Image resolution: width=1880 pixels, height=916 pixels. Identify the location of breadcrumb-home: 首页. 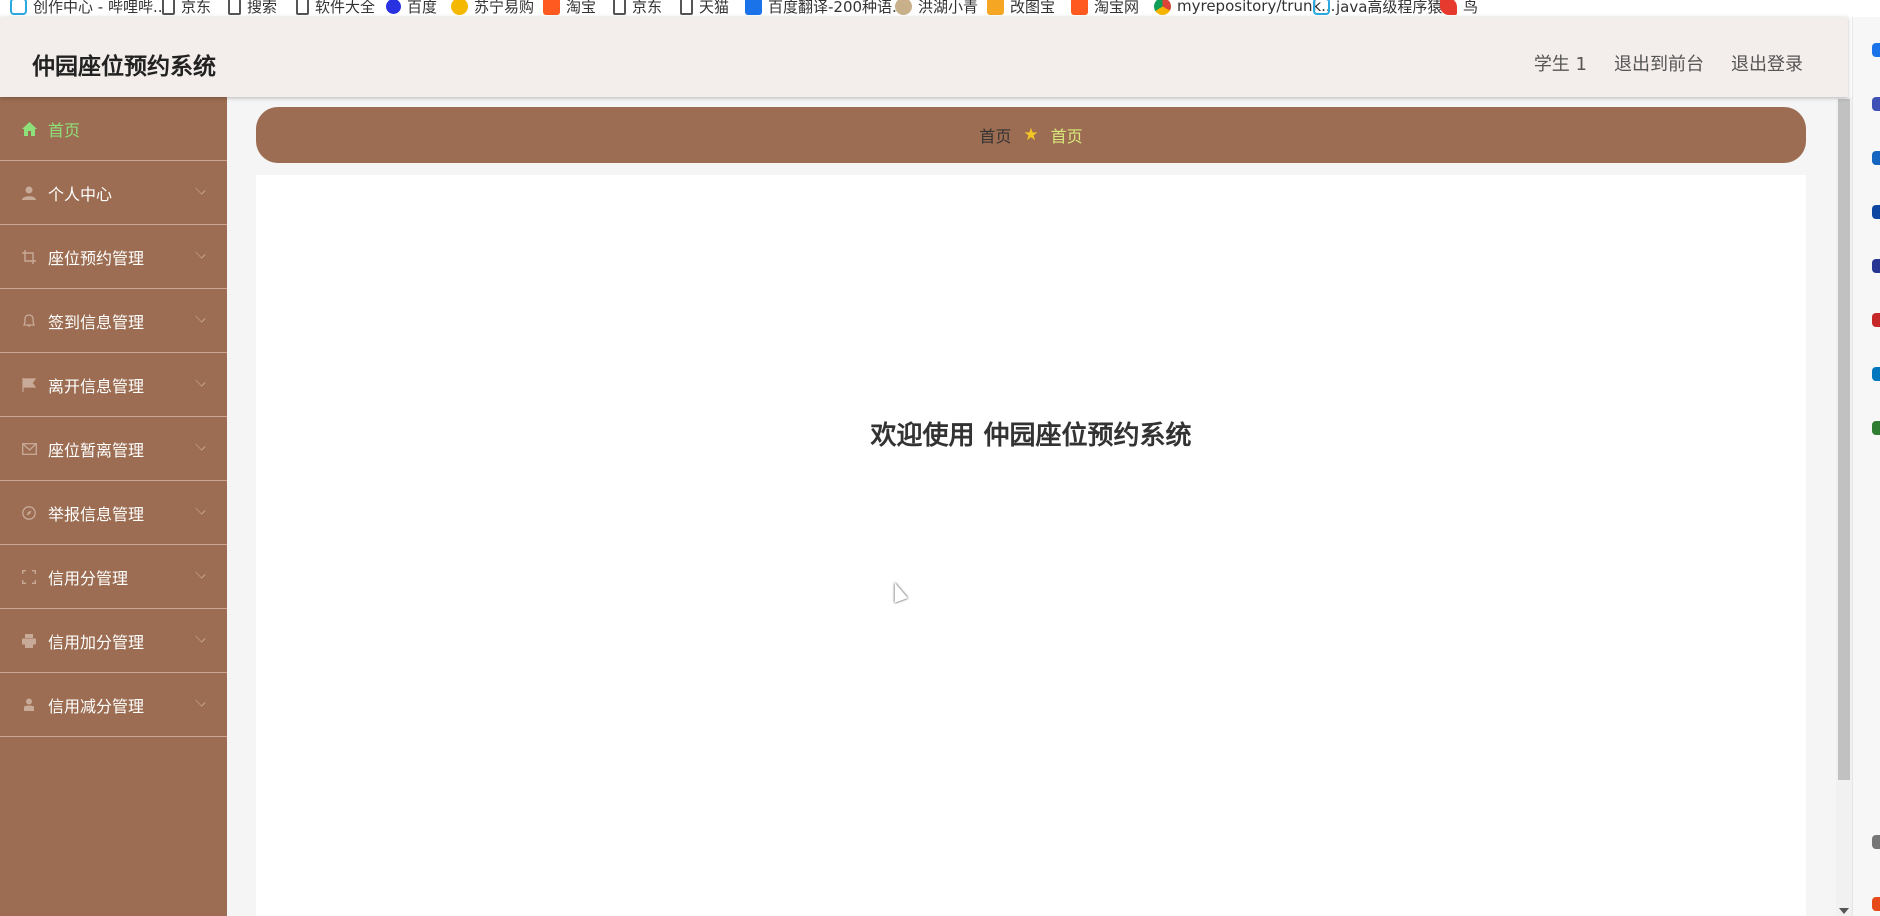
(995, 135).